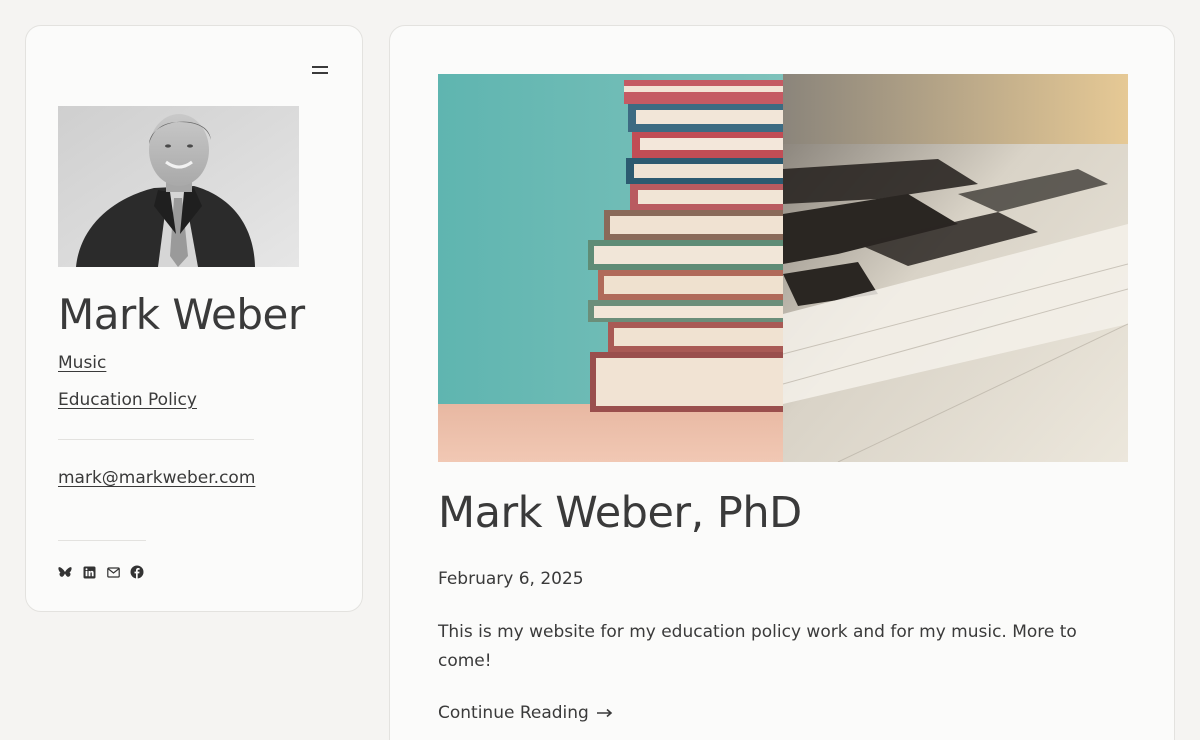  Describe the element at coordinates (511, 579) in the screenshot. I see `post-date: February 6, 2025` at that location.